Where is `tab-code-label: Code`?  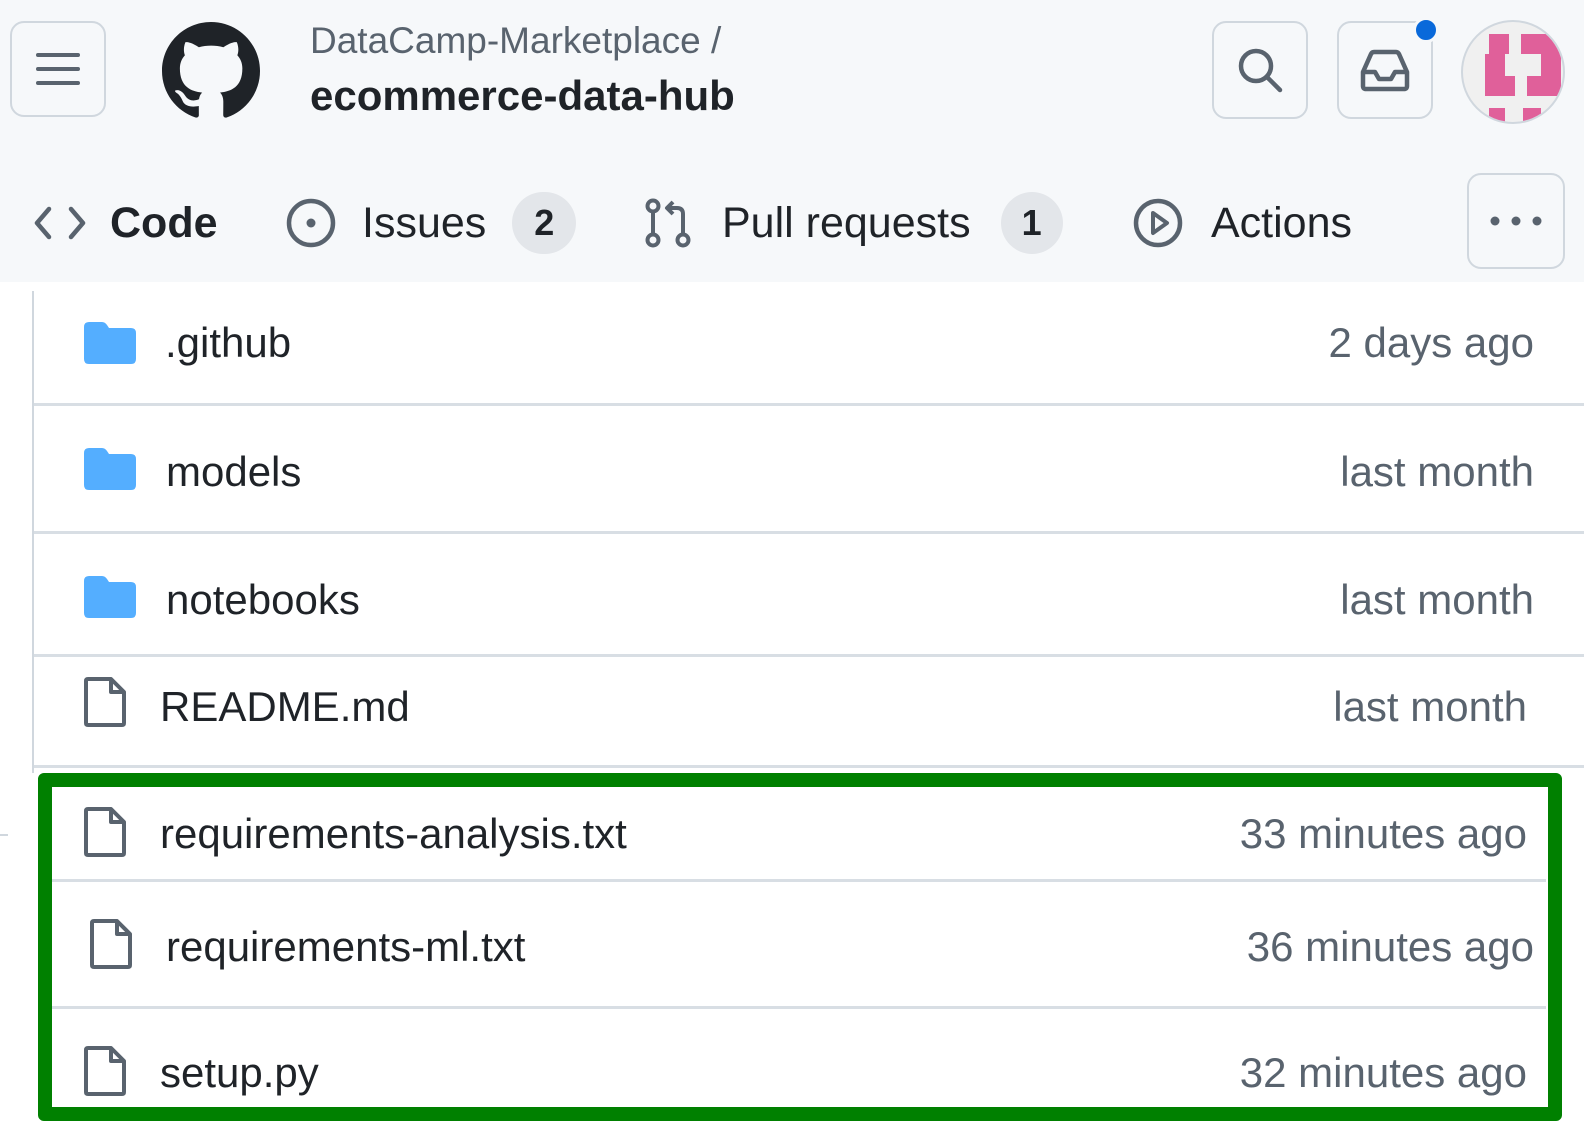 tab-code-label: Code is located at coordinates (164, 222).